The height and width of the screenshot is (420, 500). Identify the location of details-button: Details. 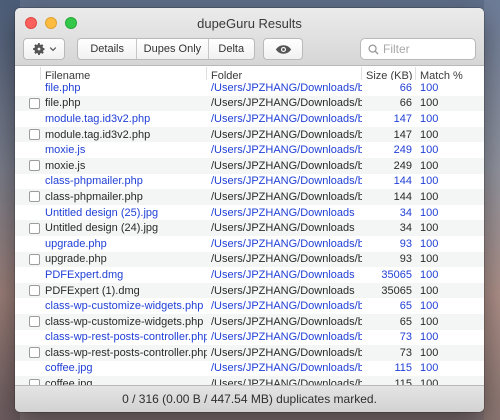
(108, 49).